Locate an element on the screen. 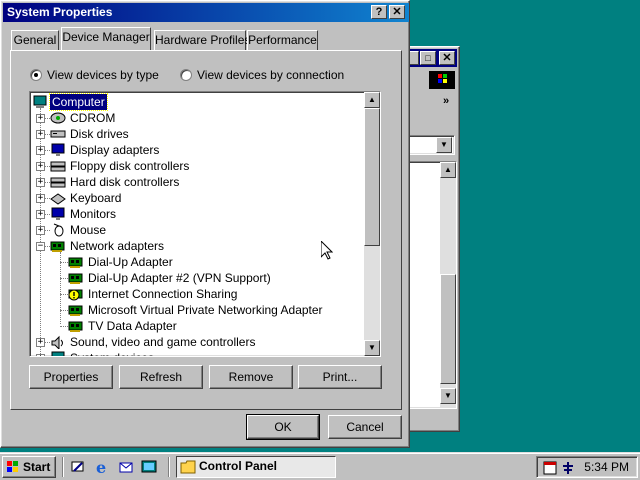  background-scrollbar: ▲ ▼ is located at coordinates (448, 285).